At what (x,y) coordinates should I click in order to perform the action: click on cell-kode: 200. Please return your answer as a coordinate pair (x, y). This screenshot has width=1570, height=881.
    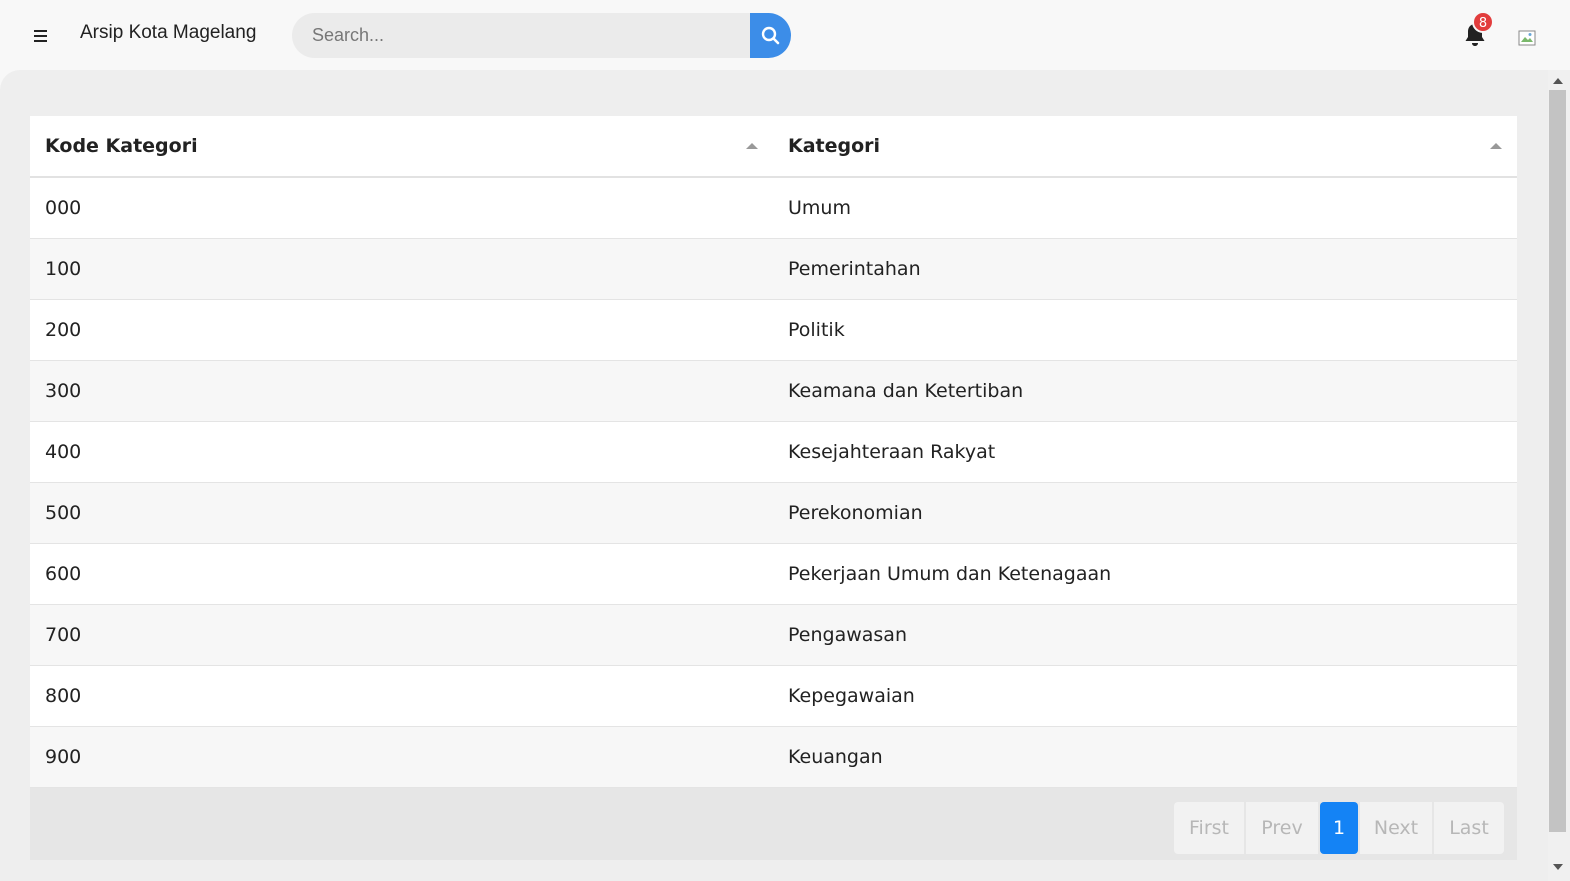
    Looking at the image, I should click on (401, 330).